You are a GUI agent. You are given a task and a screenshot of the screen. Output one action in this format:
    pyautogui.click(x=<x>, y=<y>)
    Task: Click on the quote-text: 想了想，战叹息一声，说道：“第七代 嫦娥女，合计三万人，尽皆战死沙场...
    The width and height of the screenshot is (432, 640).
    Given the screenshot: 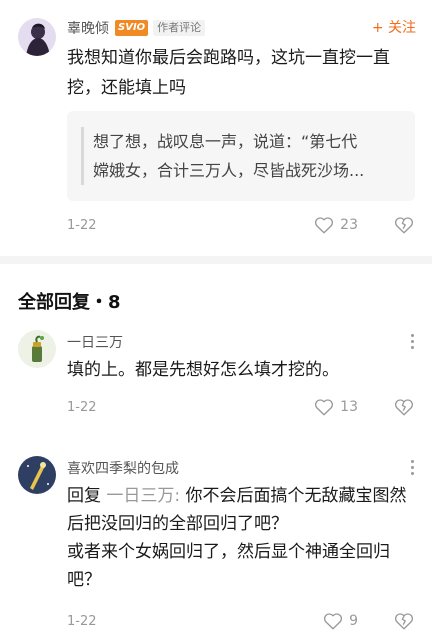 What is the action you would take?
    pyautogui.click(x=249, y=156)
    